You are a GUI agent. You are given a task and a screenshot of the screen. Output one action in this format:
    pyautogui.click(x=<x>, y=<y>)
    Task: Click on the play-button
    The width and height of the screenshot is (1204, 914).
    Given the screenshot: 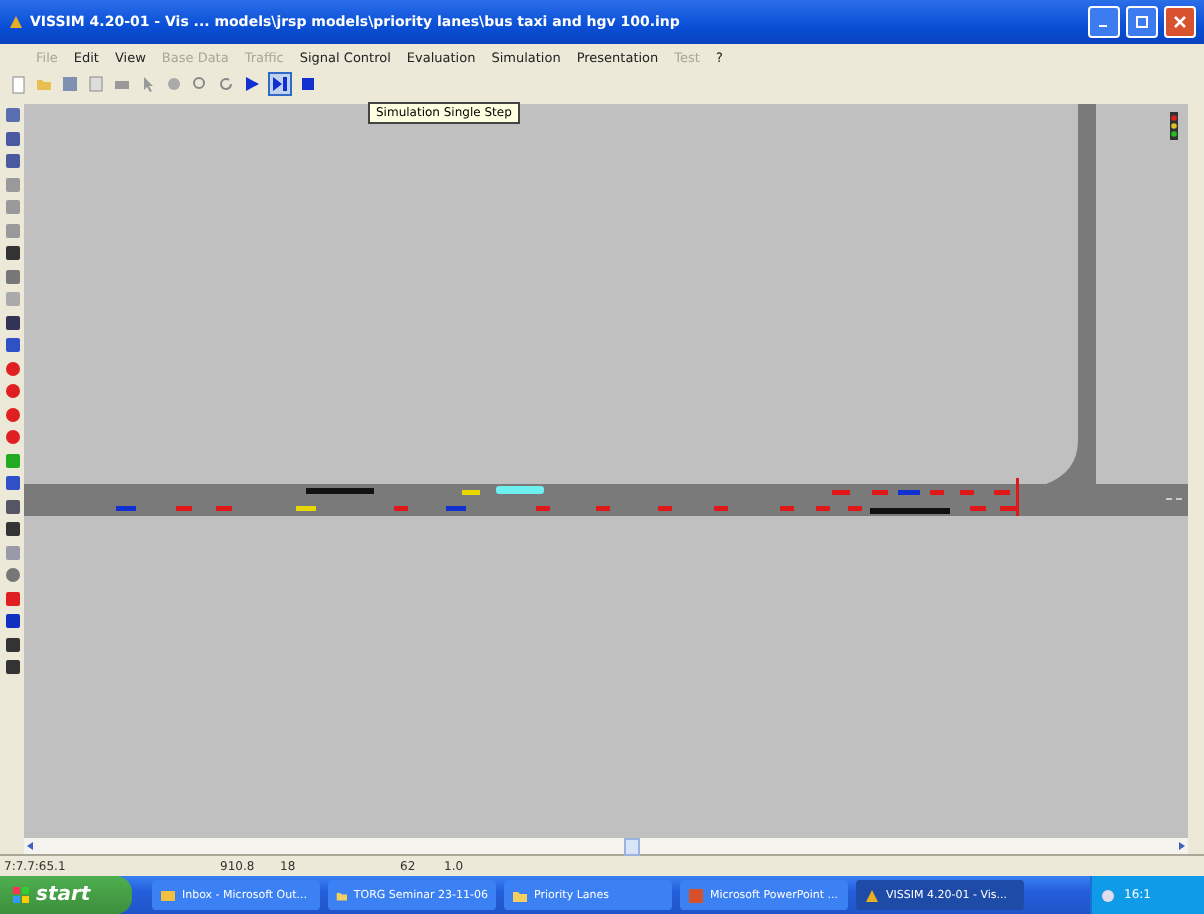 What is the action you would take?
    pyautogui.click(x=252, y=84)
    